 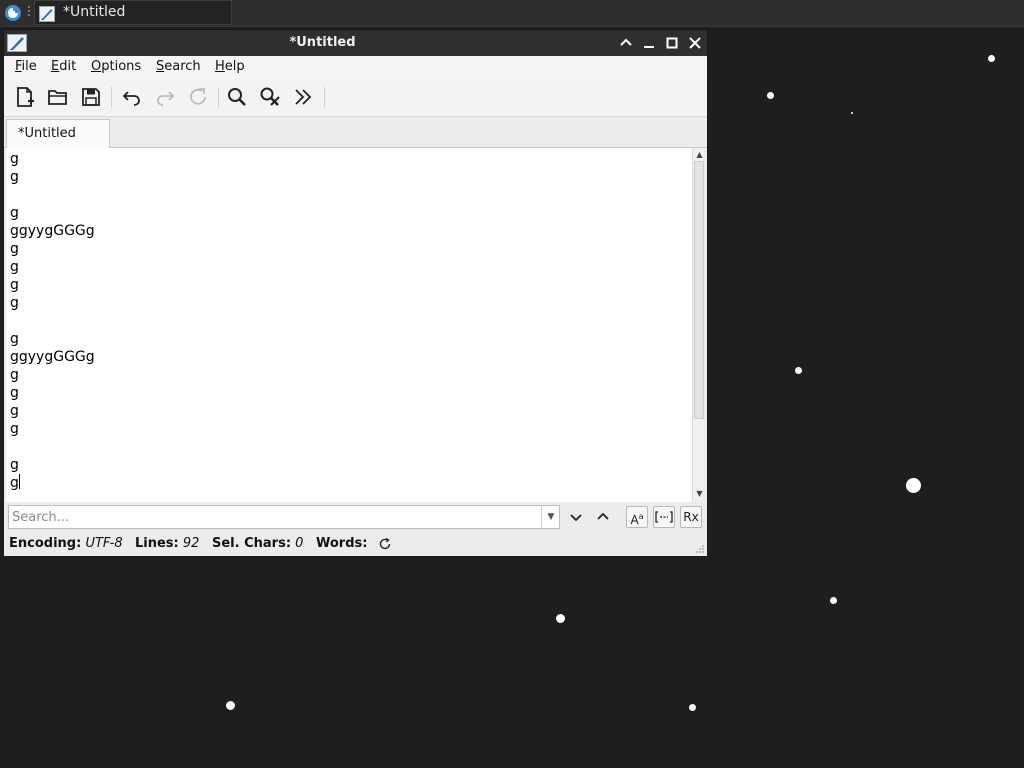 I want to click on status-sel-label: Sel. Chars:, so click(x=252, y=543).